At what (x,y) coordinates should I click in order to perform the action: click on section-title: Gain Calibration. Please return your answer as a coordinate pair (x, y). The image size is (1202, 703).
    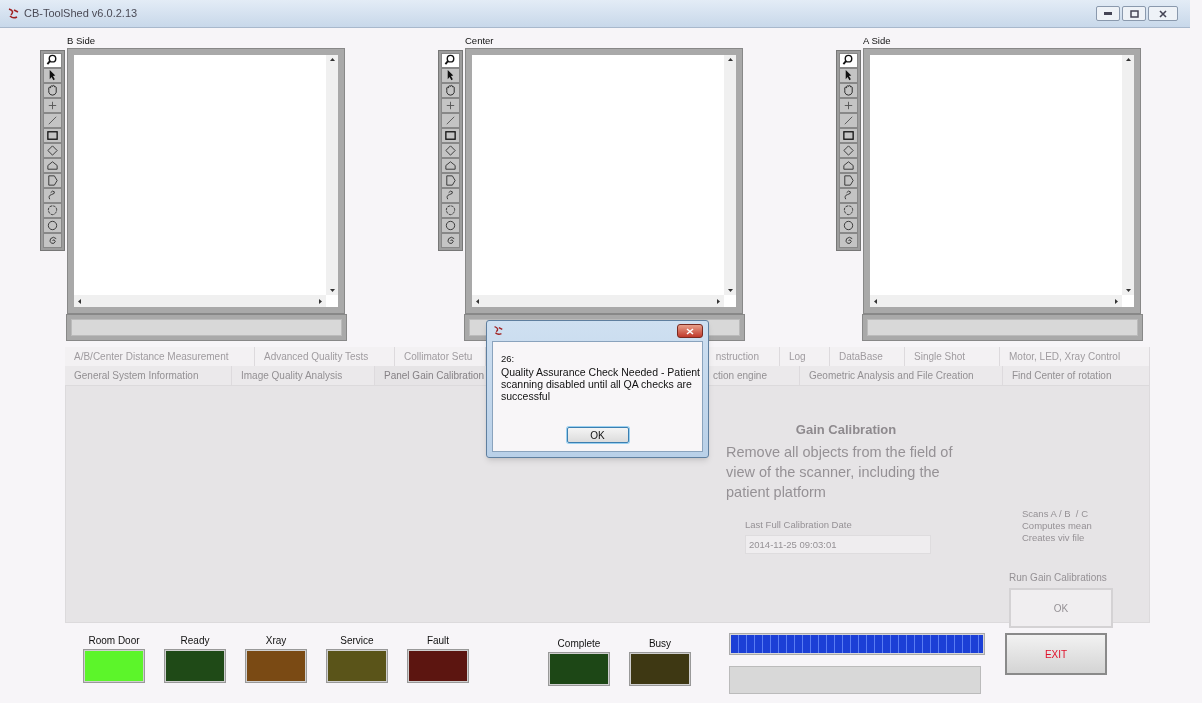
    Looking at the image, I should click on (846, 430).